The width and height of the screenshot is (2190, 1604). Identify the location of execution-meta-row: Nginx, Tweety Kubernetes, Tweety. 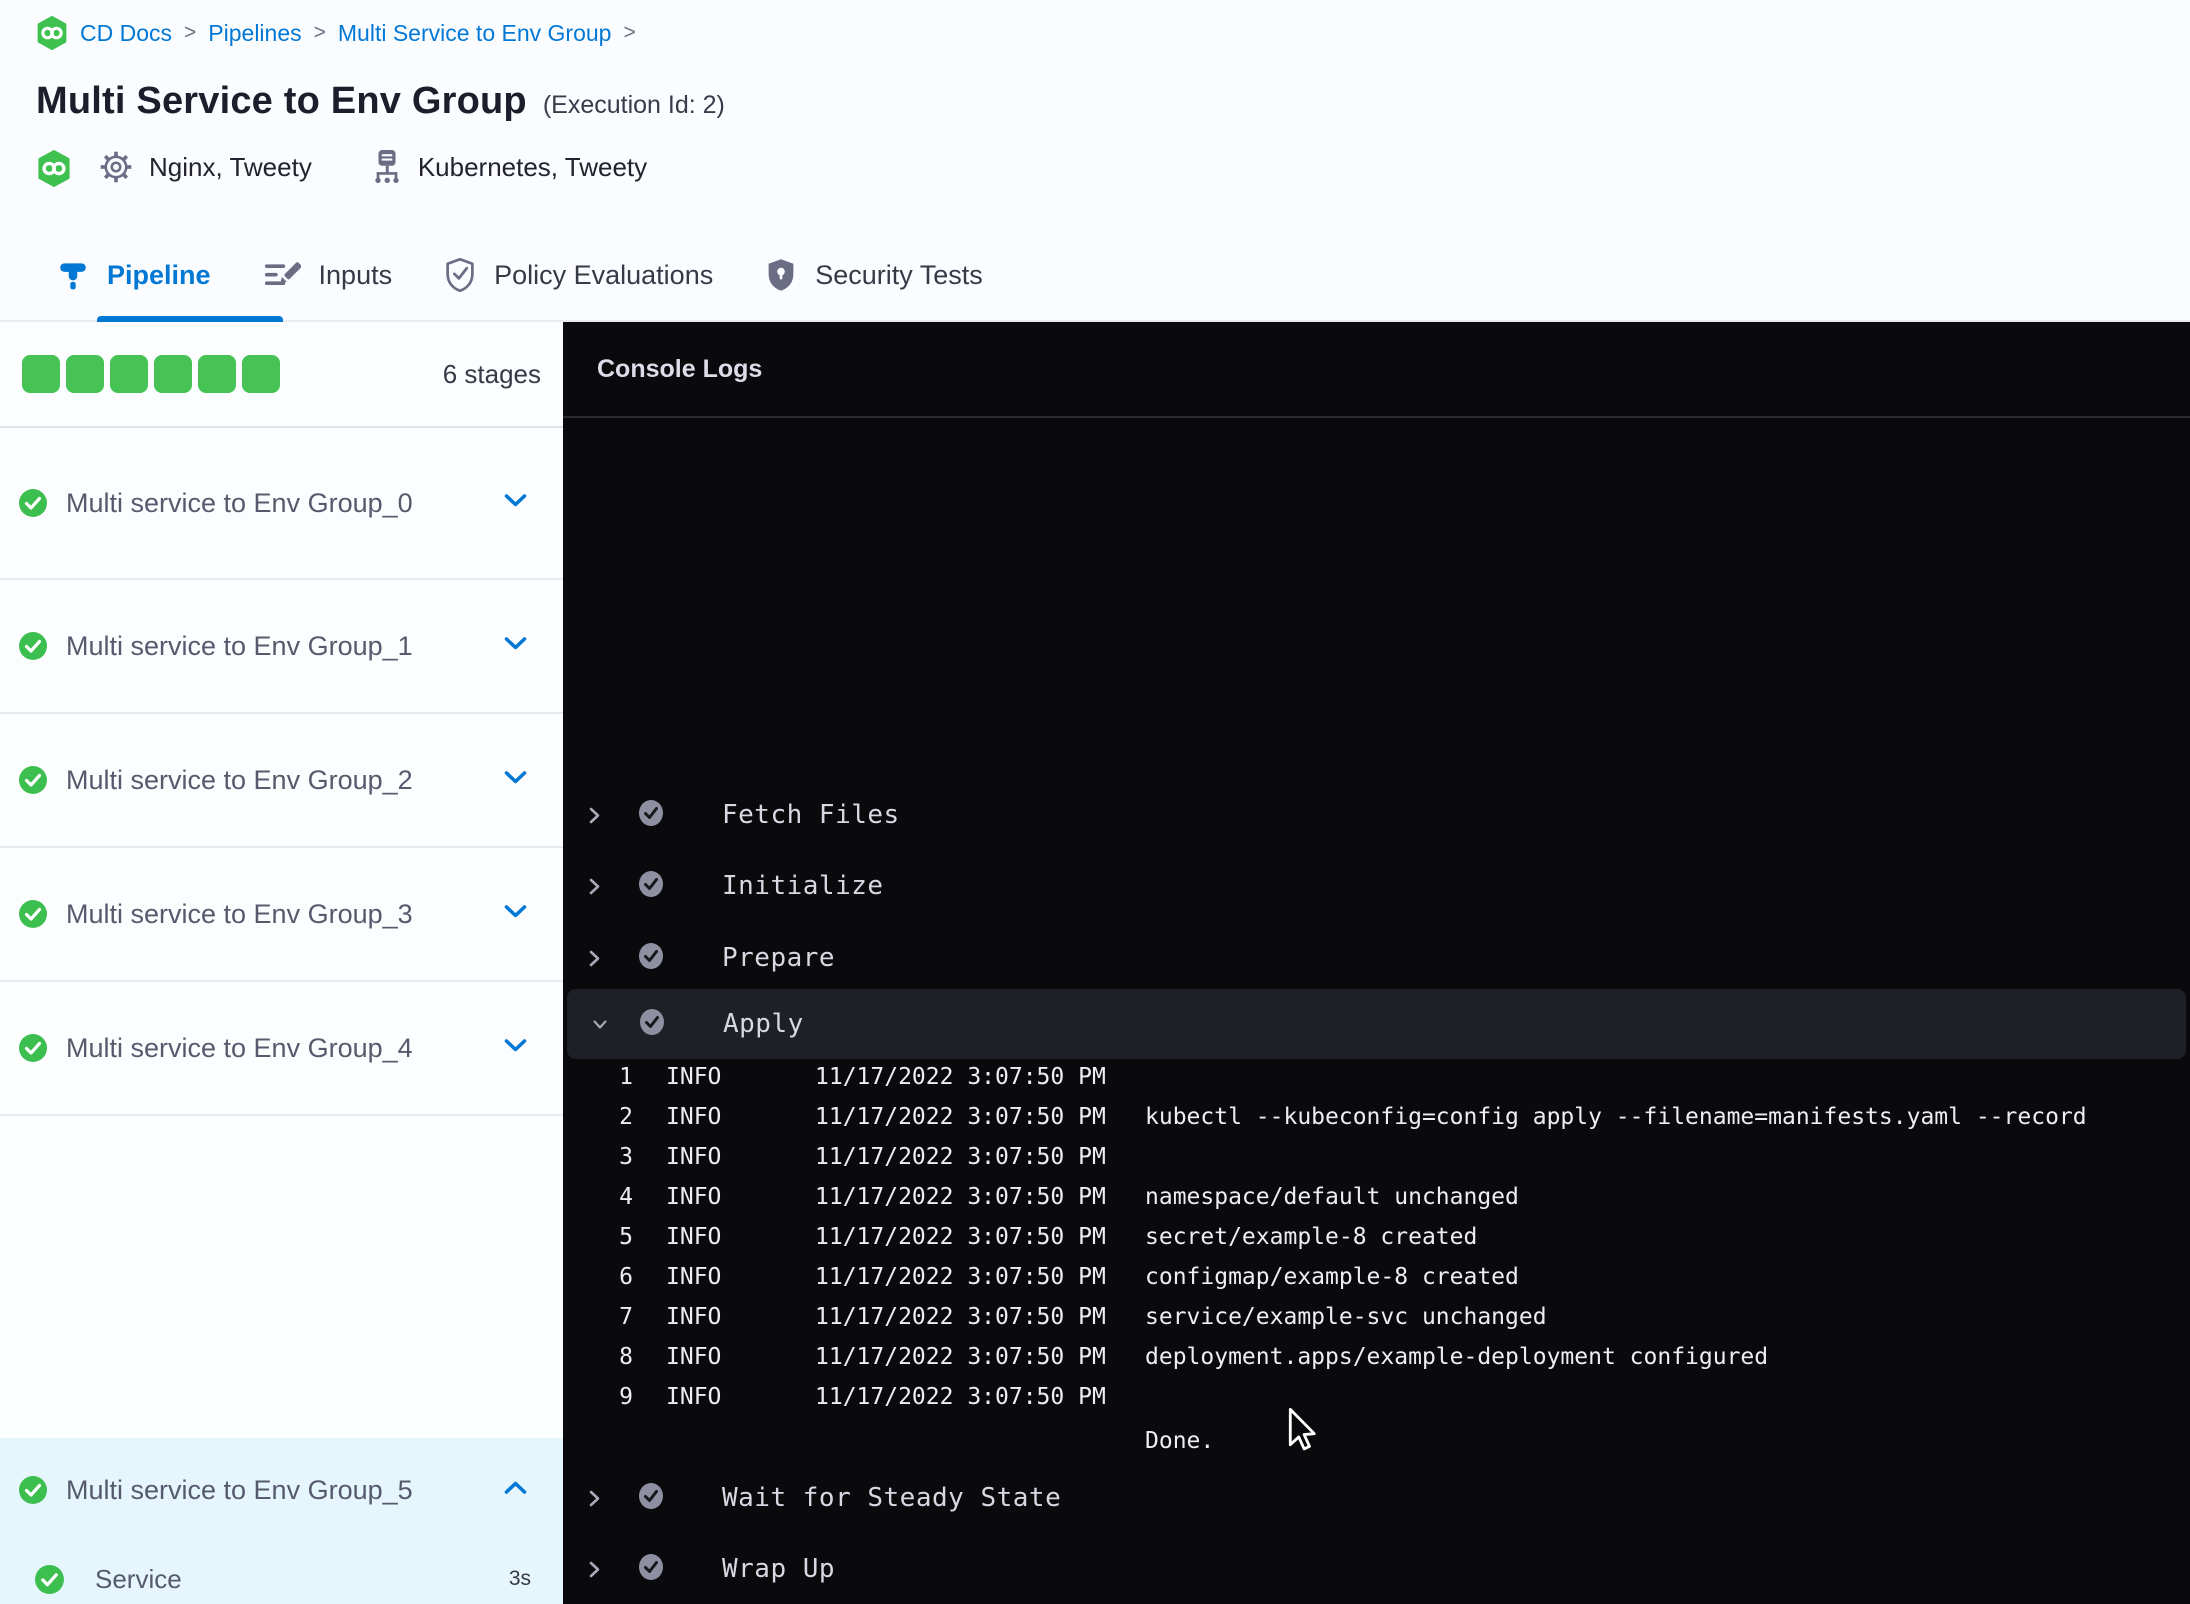
(342, 168).